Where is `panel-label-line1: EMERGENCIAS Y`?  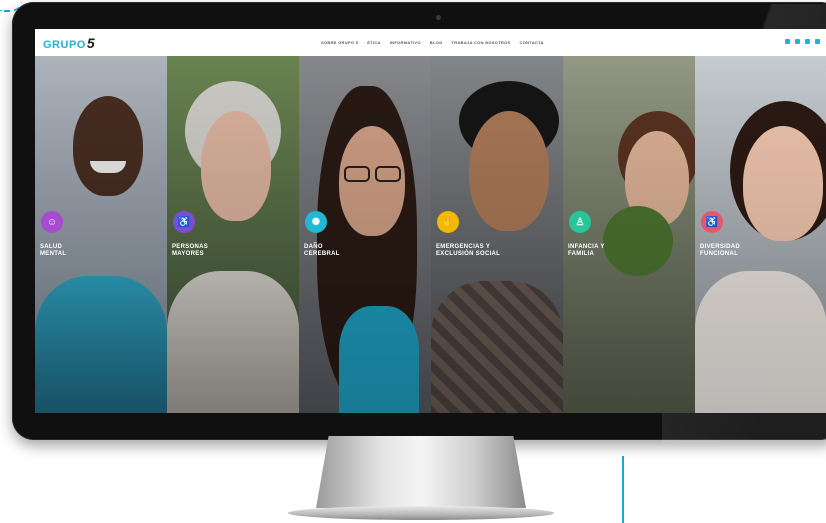 panel-label-line1: EMERGENCIAS Y is located at coordinates (463, 247).